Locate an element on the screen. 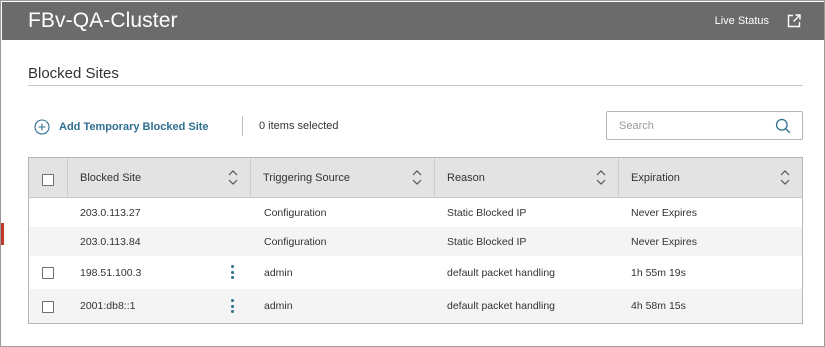  page-title: Blocked Sites is located at coordinates (73, 73).